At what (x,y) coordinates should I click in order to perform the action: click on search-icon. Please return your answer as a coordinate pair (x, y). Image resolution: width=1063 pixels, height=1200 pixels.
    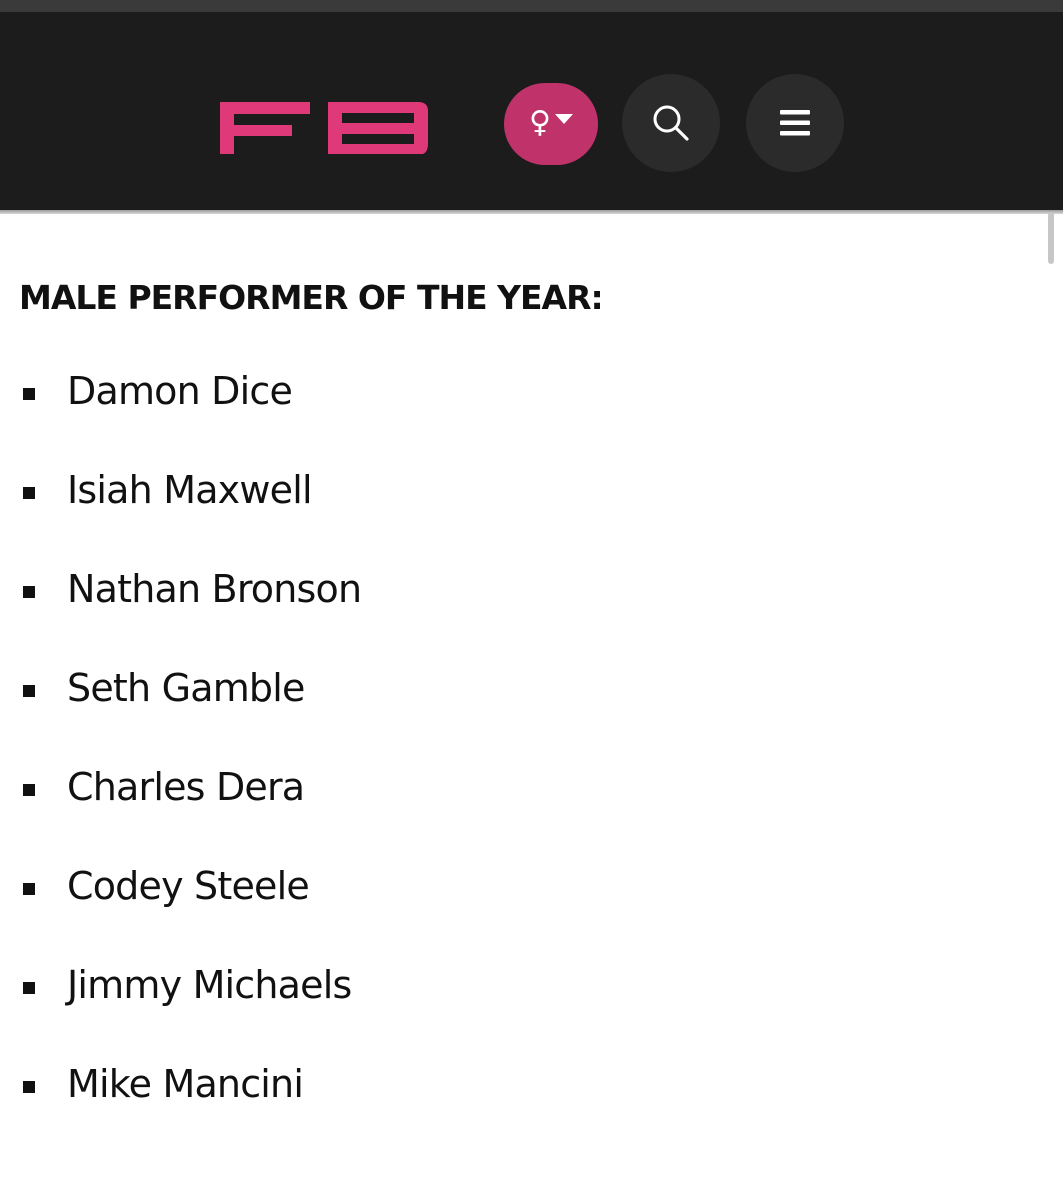
    Looking at the image, I should click on (671, 123).